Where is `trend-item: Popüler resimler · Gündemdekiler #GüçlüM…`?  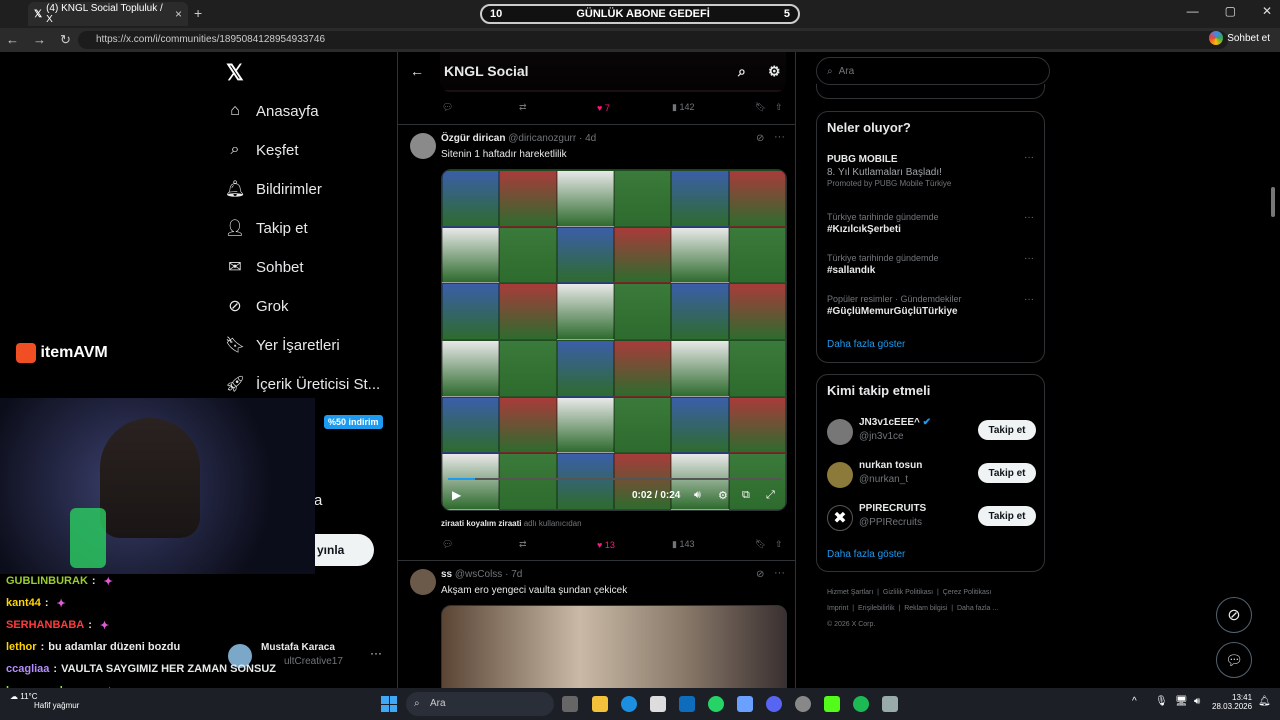
trend-item: Popüler resimler · Gündemdekiler #GüçlüM… is located at coordinates (894, 305).